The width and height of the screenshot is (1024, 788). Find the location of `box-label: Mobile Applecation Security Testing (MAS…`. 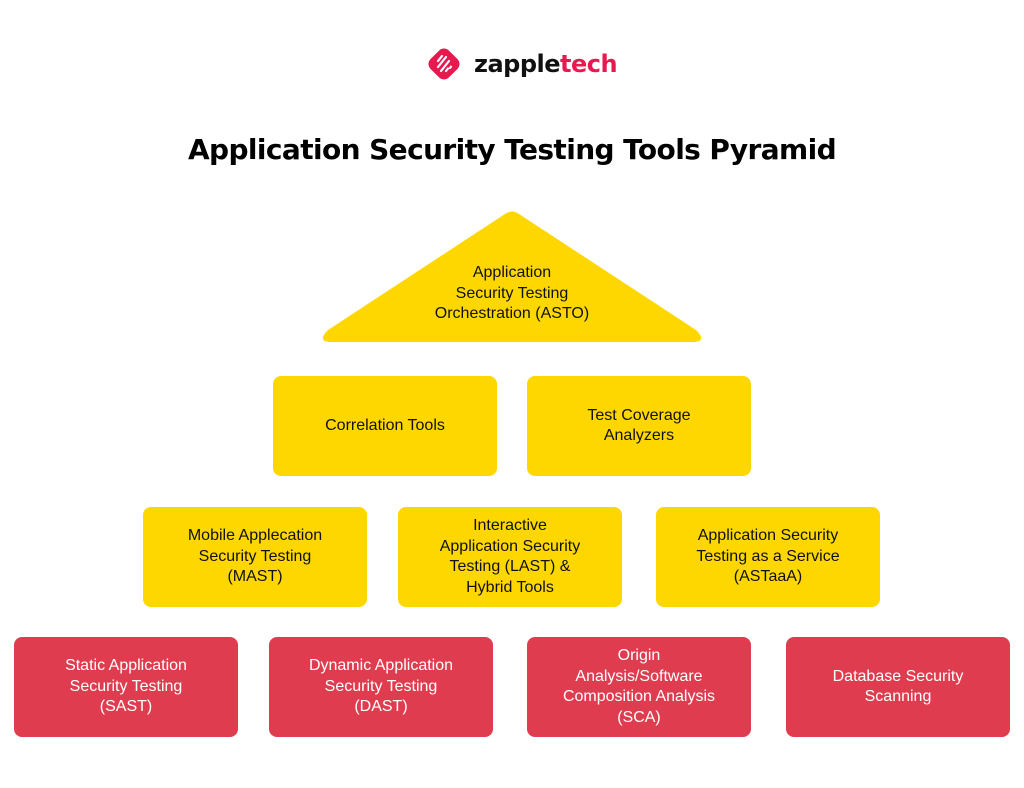

box-label: Mobile Applecation Security Testing (MAS… is located at coordinates (255, 556).